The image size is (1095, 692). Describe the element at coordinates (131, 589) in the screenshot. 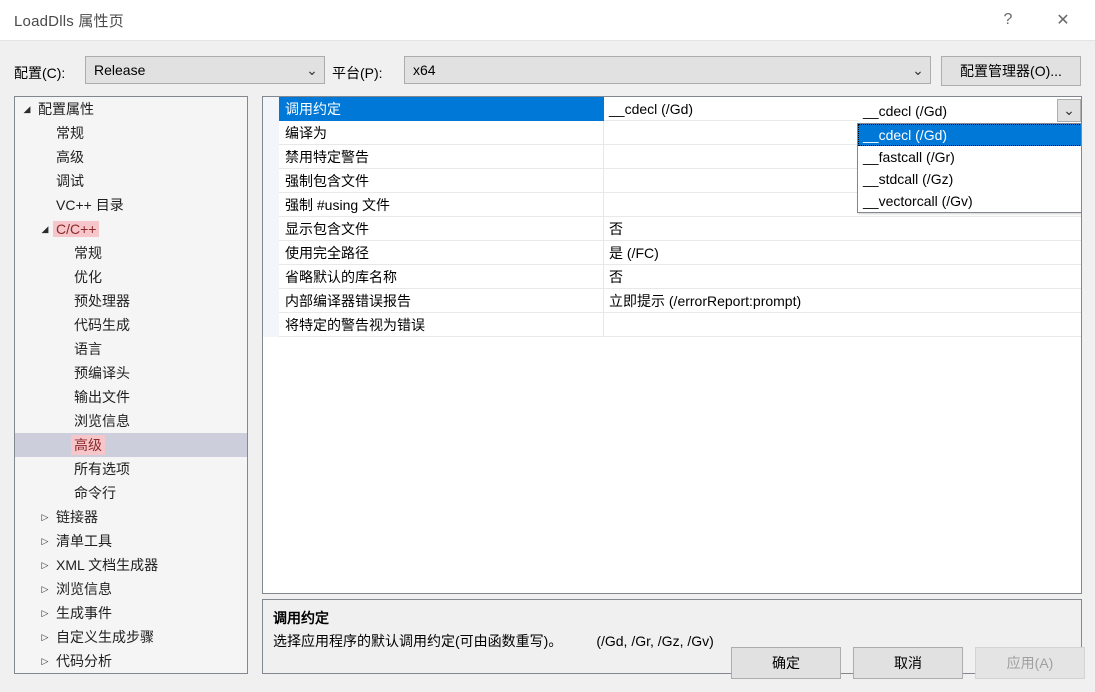

I see `tree-item: ▷ 浏览信息` at that location.